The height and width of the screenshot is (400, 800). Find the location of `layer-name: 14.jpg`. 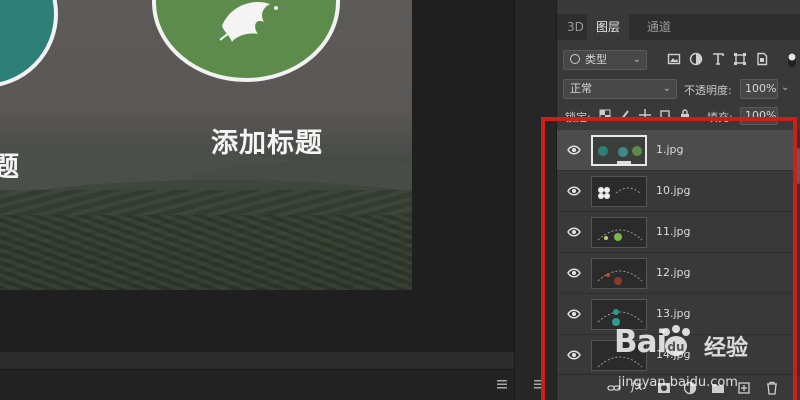

layer-name: 14.jpg is located at coordinates (673, 354).